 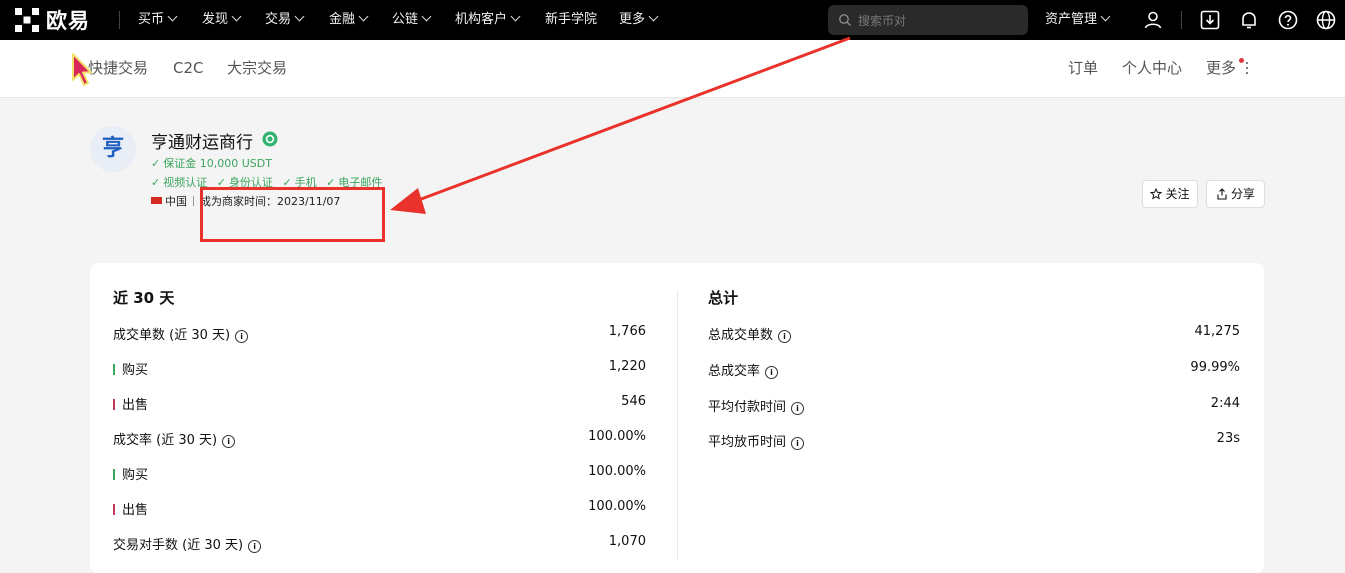 What do you see at coordinates (202, 143) in the screenshot?
I see `merchant-name: 亨通财运商行` at bounding box center [202, 143].